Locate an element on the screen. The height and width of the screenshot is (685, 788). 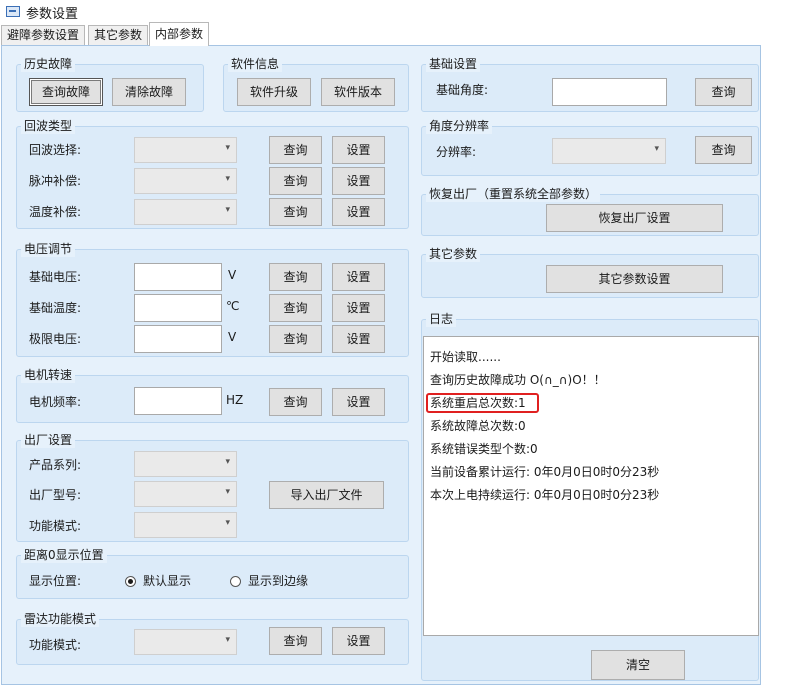
basic-settings-group: 基础设置 基础角度: 查询 is located at coordinates (590, 84).